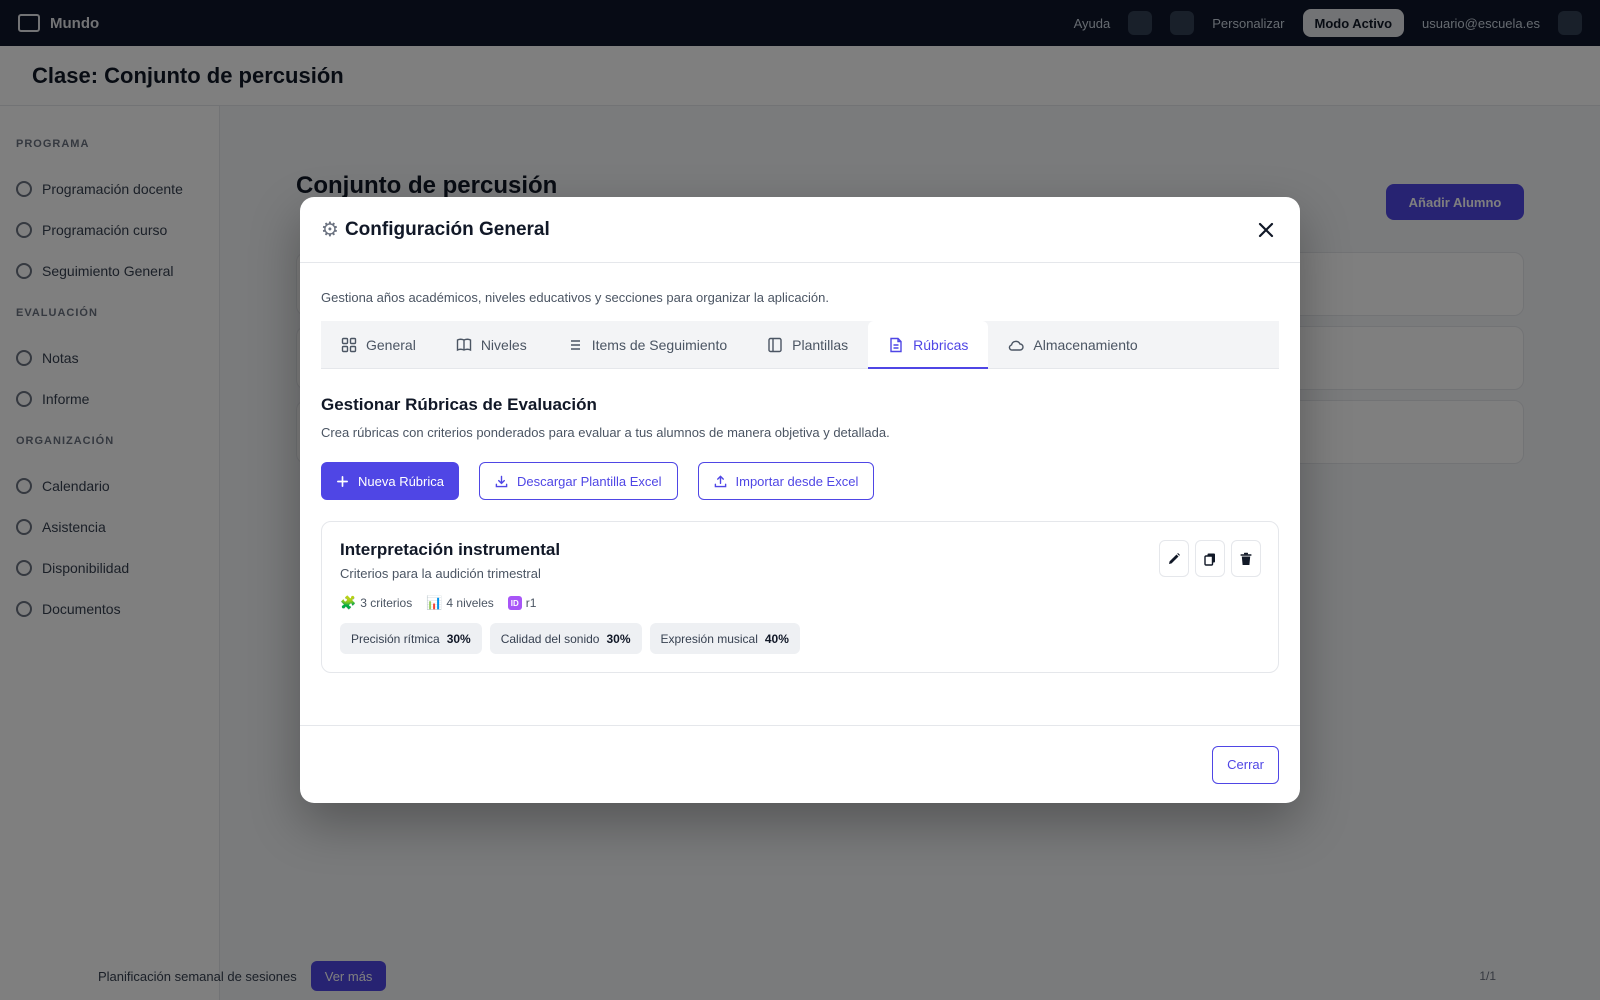  I want to click on download-template-button: Descargar Plantilla Excel, so click(578, 481).